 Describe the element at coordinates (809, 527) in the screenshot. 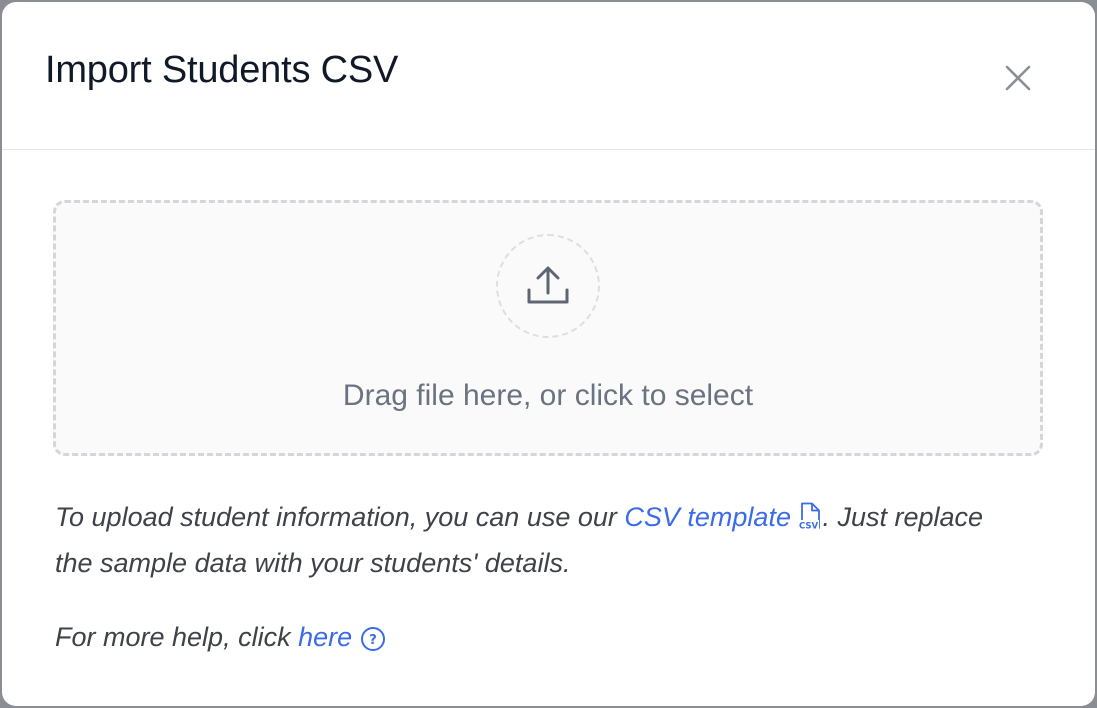

I see `svg-text: CSV` at that location.